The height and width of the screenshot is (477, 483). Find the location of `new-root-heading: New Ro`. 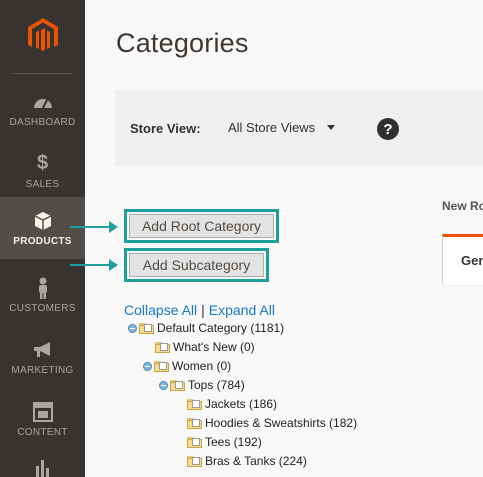

new-root-heading: New Ro is located at coordinates (462, 206).